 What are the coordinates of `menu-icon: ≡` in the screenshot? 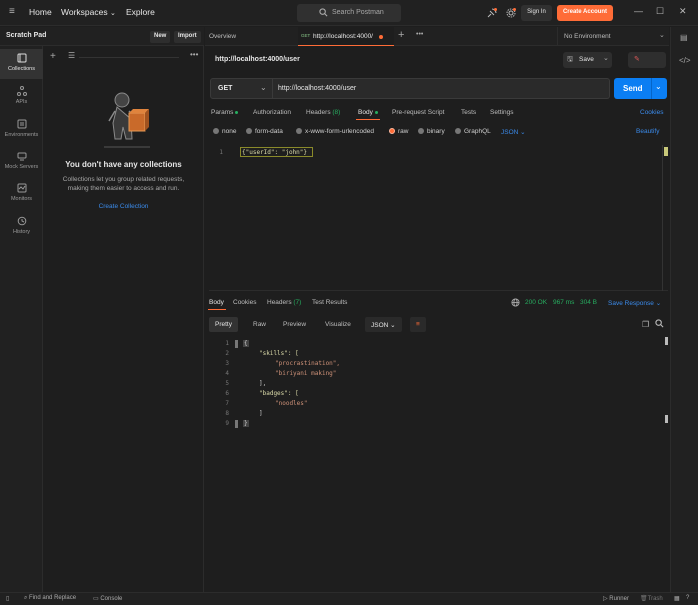 It's located at (12, 11).